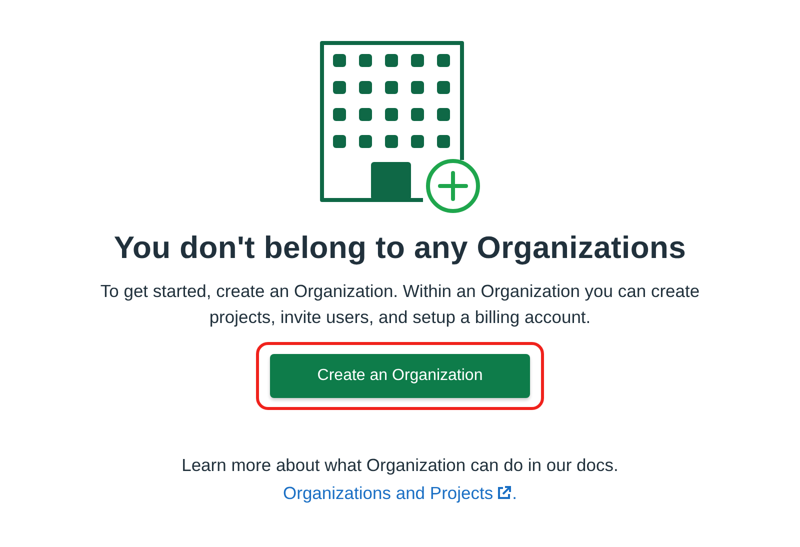 This screenshot has height=547, width=800. Describe the element at coordinates (400, 376) in the screenshot. I see `create-organization-button: Create an Organization` at that location.